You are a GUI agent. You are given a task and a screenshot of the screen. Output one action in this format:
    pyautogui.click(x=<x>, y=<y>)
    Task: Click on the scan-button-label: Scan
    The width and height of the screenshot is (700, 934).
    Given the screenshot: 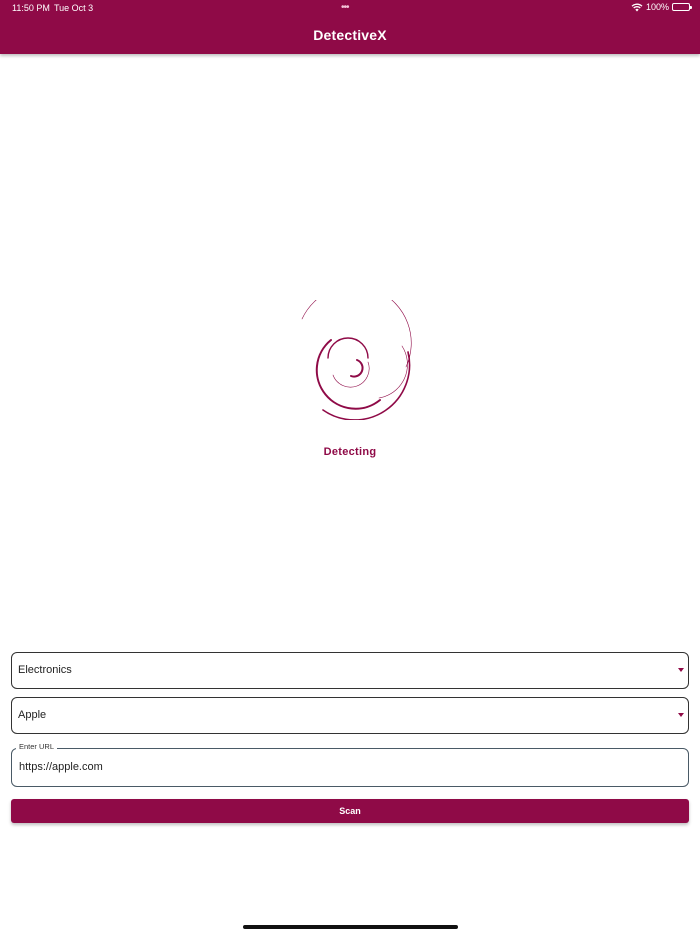 What is the action you would take?
    pyautogui.click(x=350, y=811)
    